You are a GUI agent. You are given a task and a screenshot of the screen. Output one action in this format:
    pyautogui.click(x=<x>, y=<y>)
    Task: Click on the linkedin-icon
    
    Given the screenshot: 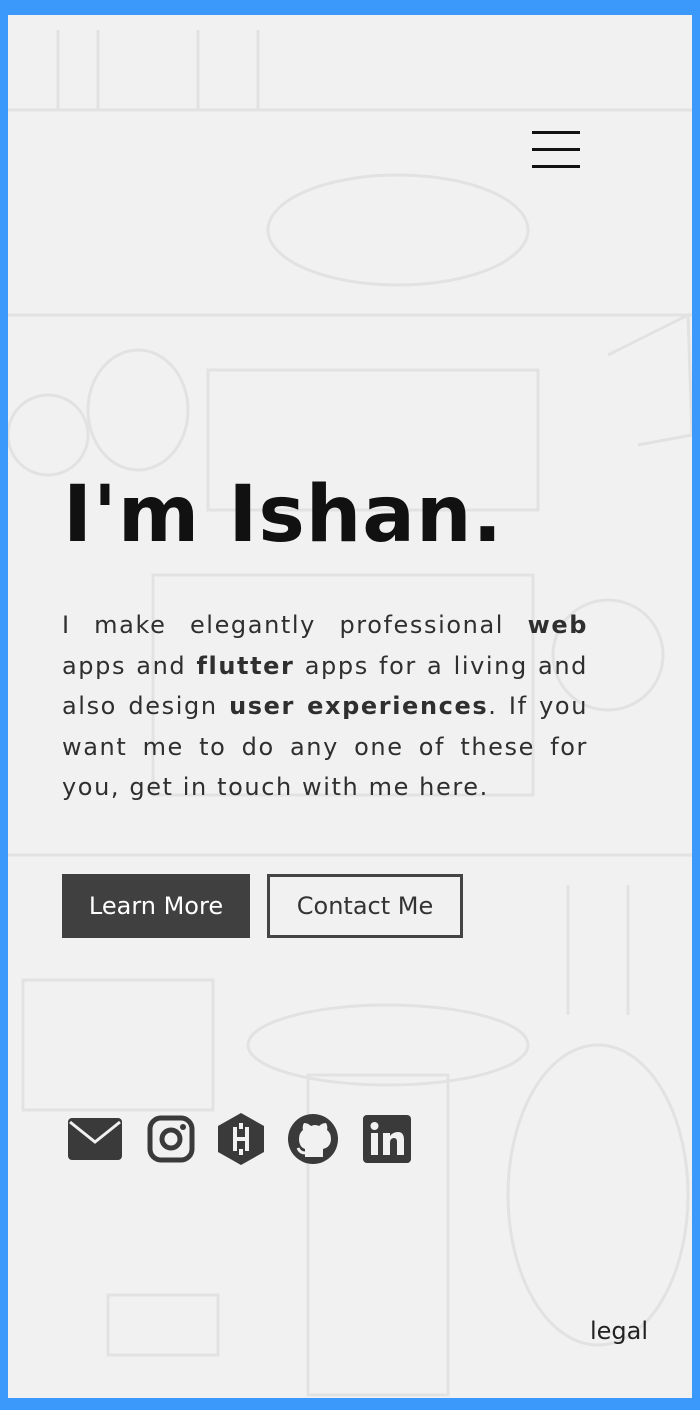 What is the action you would take?
    pyautogui.click(x=387, y=1139)
    